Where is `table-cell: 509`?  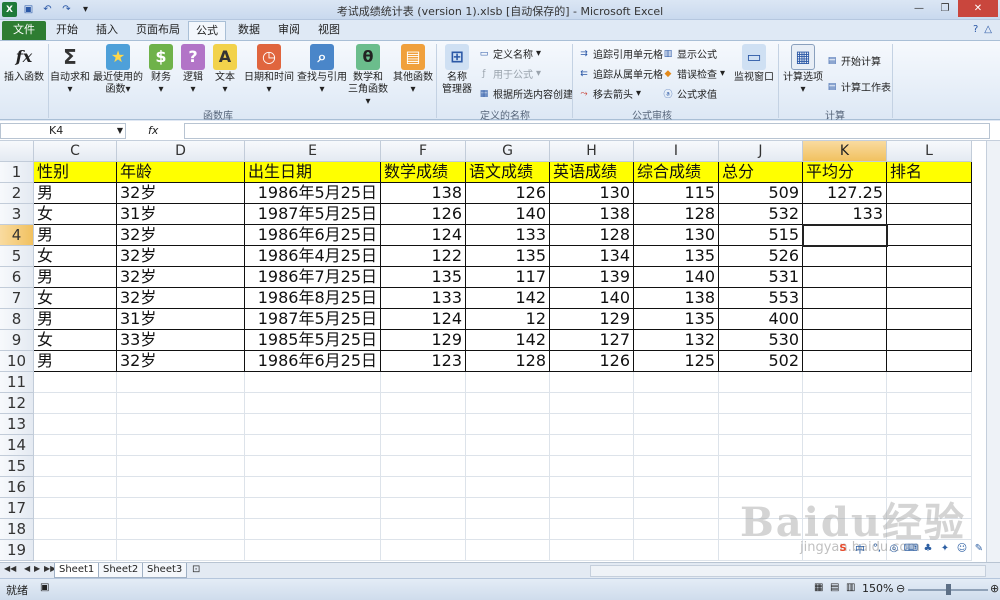
table-cell: 509 is located at coordinates (761, 193).